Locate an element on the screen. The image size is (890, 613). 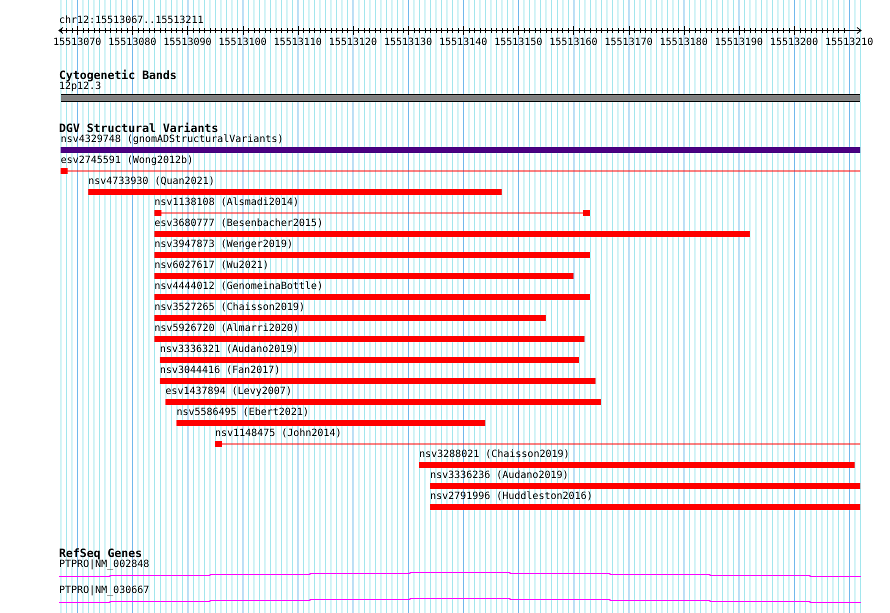
variant-label: esv2745591 (Wong2012b) is located at coordinates (127, 161).